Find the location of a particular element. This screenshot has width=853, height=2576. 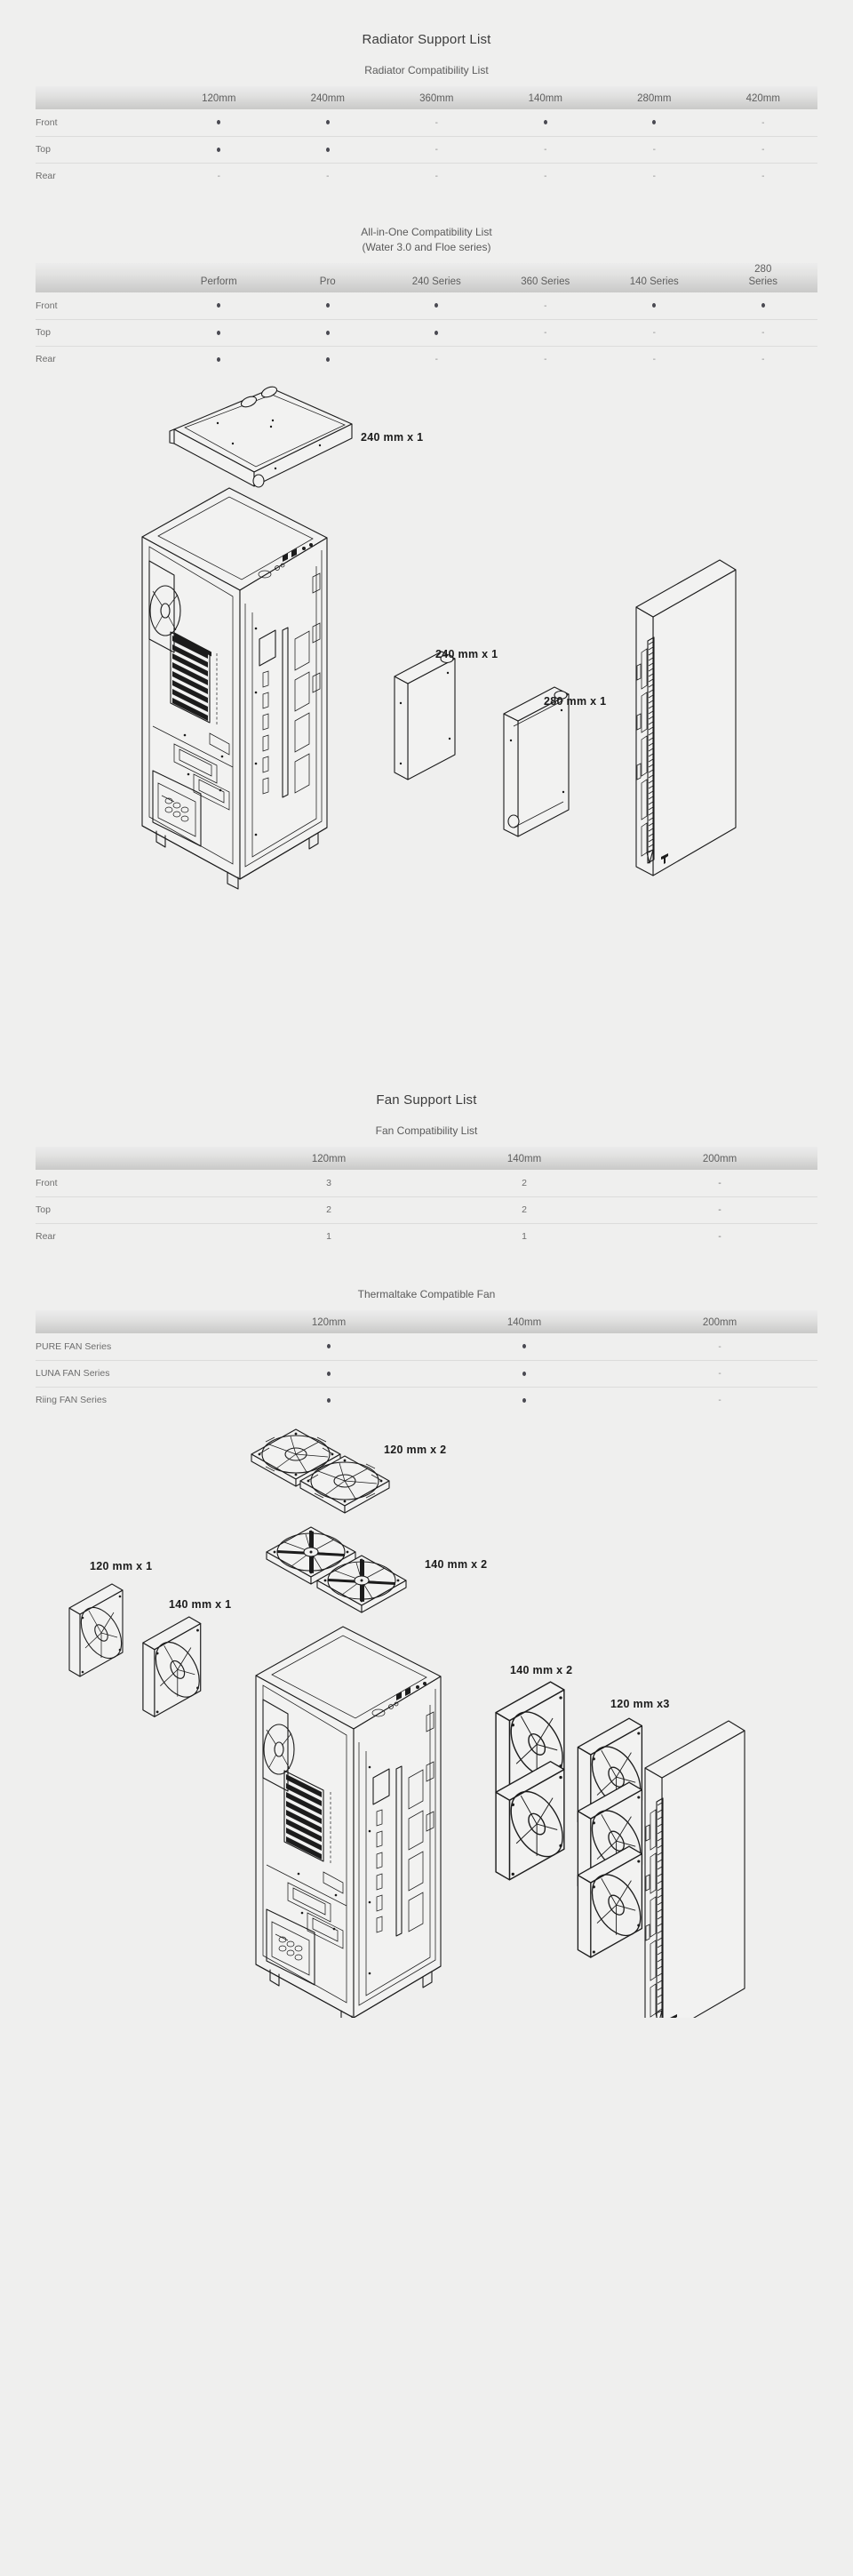

label-top-fans-120: 120 mm x 2 is located at coordinates (415, 1450).